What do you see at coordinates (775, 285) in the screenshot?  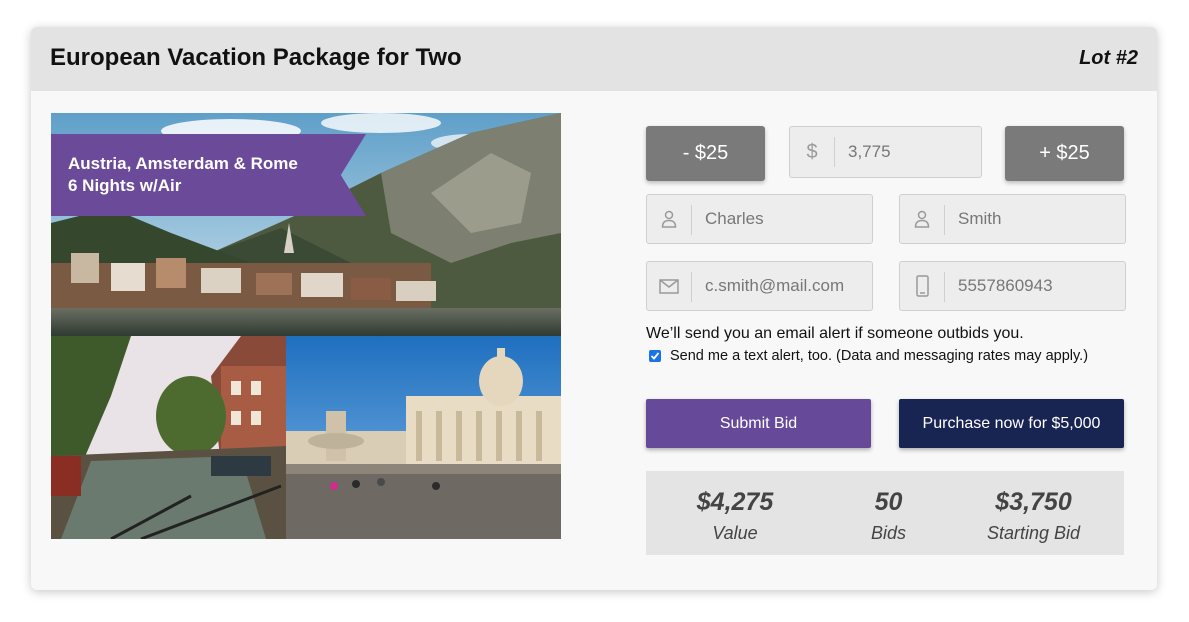 I see `email-value: c.smith@mail.com` at bounding box center [775, 285].